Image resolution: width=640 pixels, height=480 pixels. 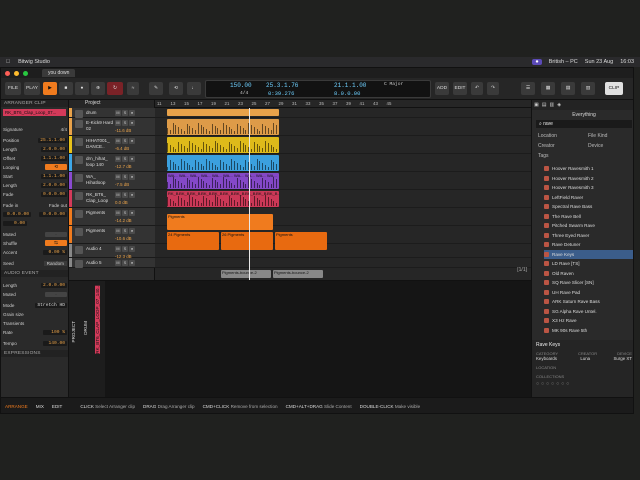 I want to click on time-value: 0:39.276, so click(x=281, y=93).